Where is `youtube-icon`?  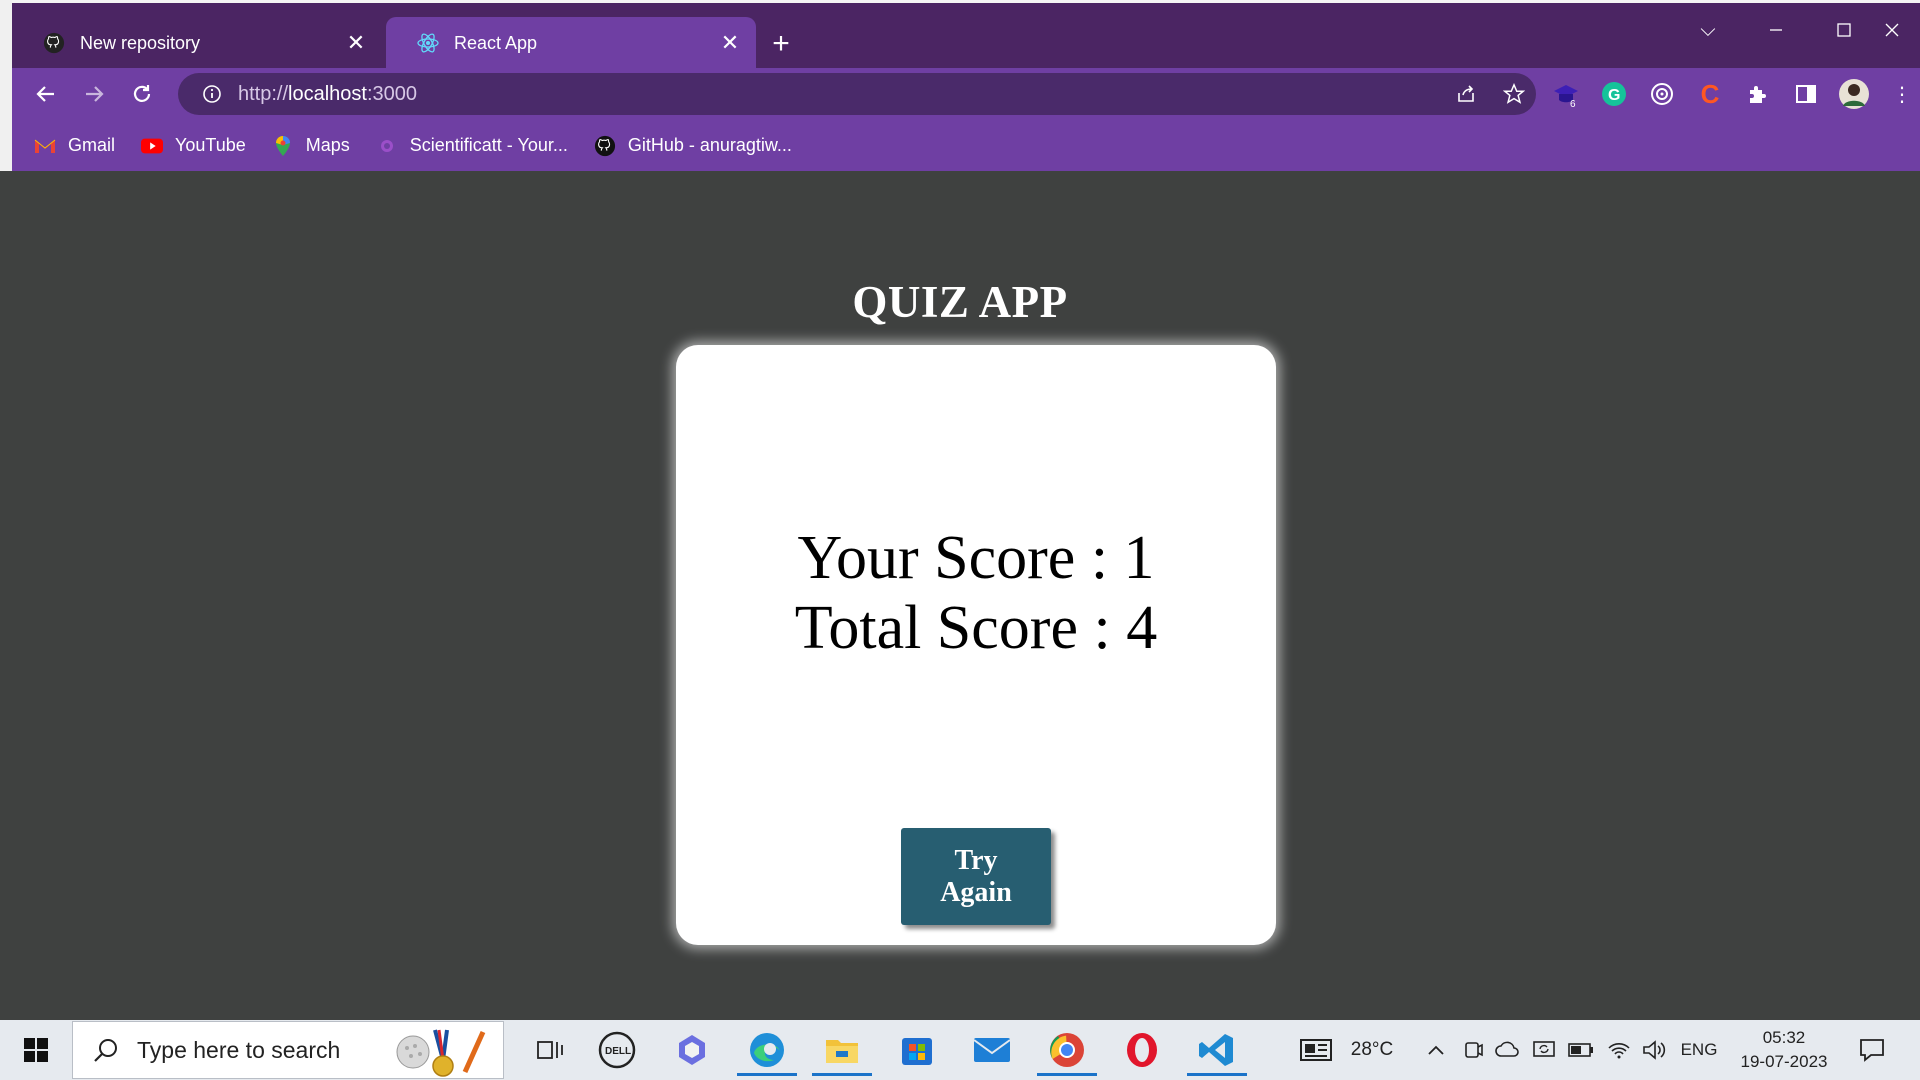
youtube-icon is located at coordinates (152, 146).